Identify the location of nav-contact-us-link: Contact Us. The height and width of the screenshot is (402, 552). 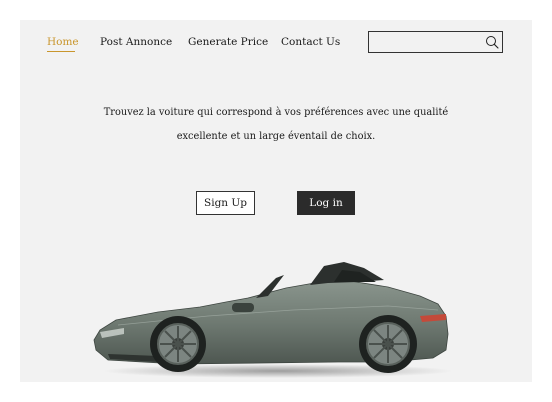
(310, 42).